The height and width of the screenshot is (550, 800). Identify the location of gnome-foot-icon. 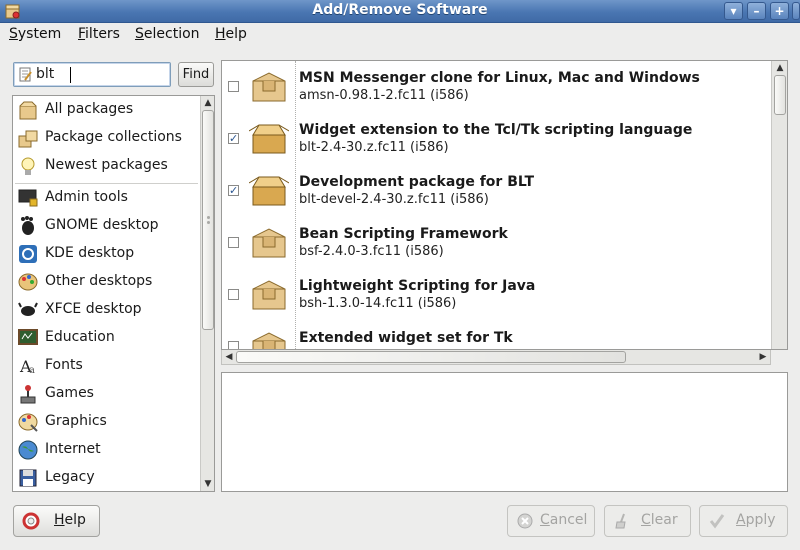
(27, 225).